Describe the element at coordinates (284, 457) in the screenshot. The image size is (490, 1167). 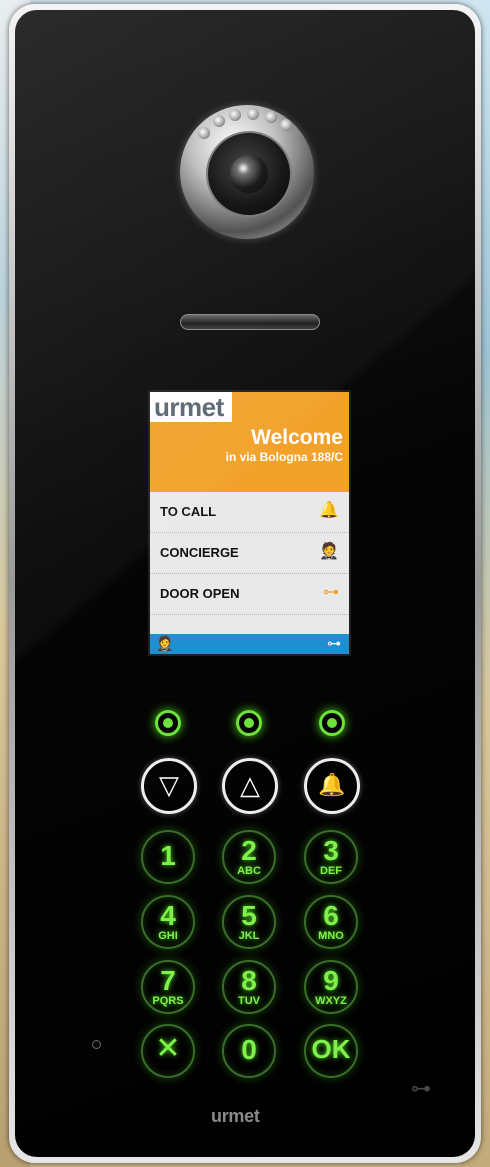
I see `address-subtitle: in via Bologna 188/C` at that location.